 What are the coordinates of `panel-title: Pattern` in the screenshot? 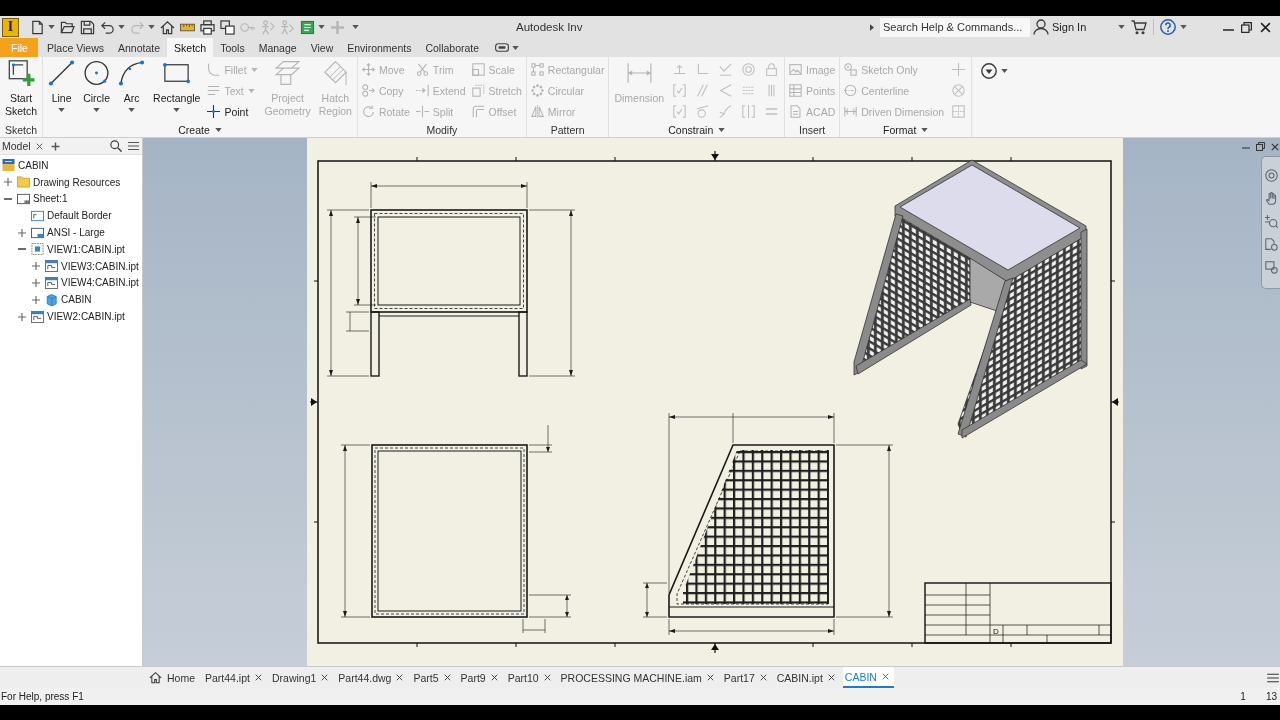 It's located at (567, 129).